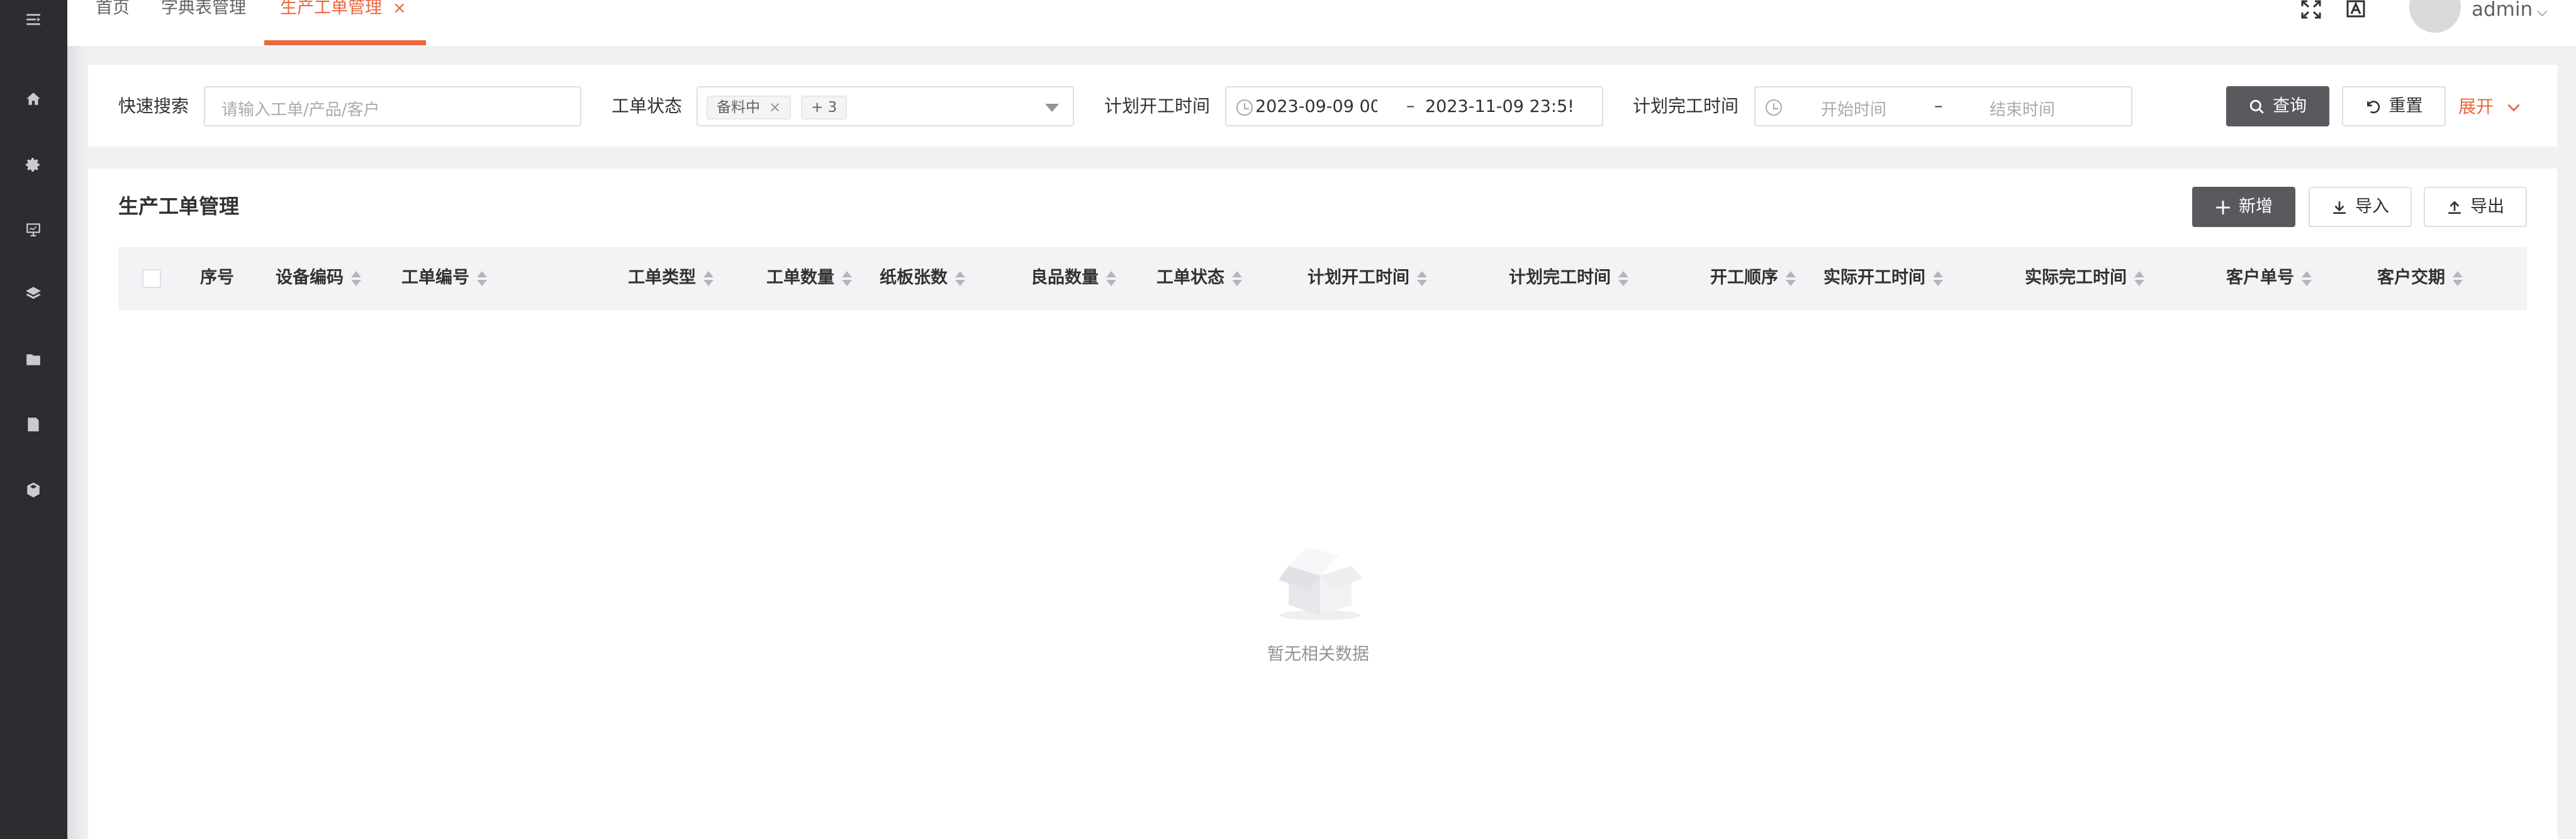  I want to click on export-button: 导出, so click(2475, 207).